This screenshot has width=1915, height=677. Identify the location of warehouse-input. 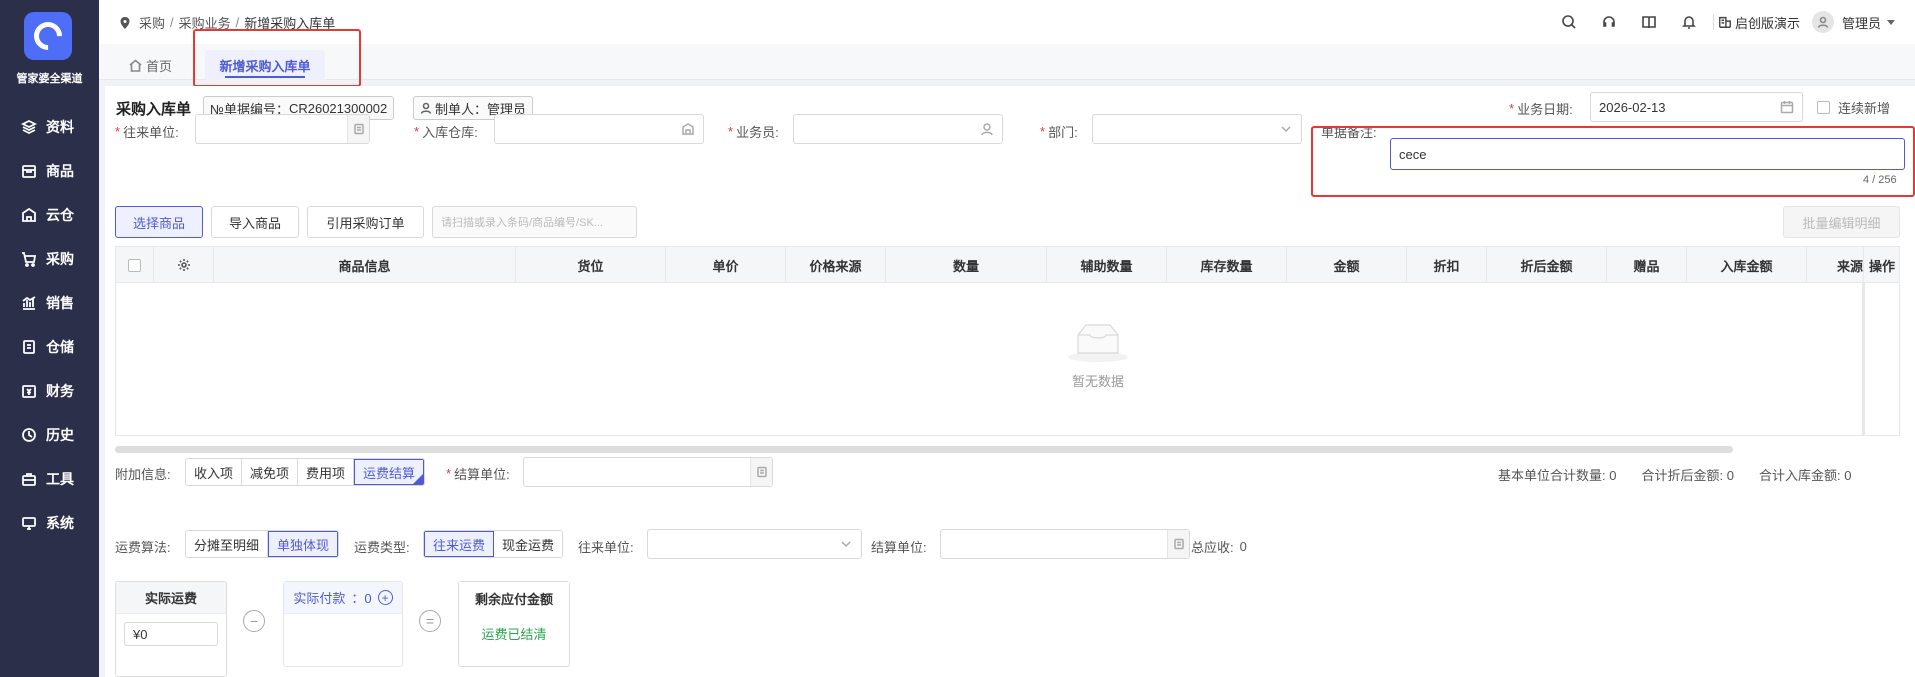
(599, 129).